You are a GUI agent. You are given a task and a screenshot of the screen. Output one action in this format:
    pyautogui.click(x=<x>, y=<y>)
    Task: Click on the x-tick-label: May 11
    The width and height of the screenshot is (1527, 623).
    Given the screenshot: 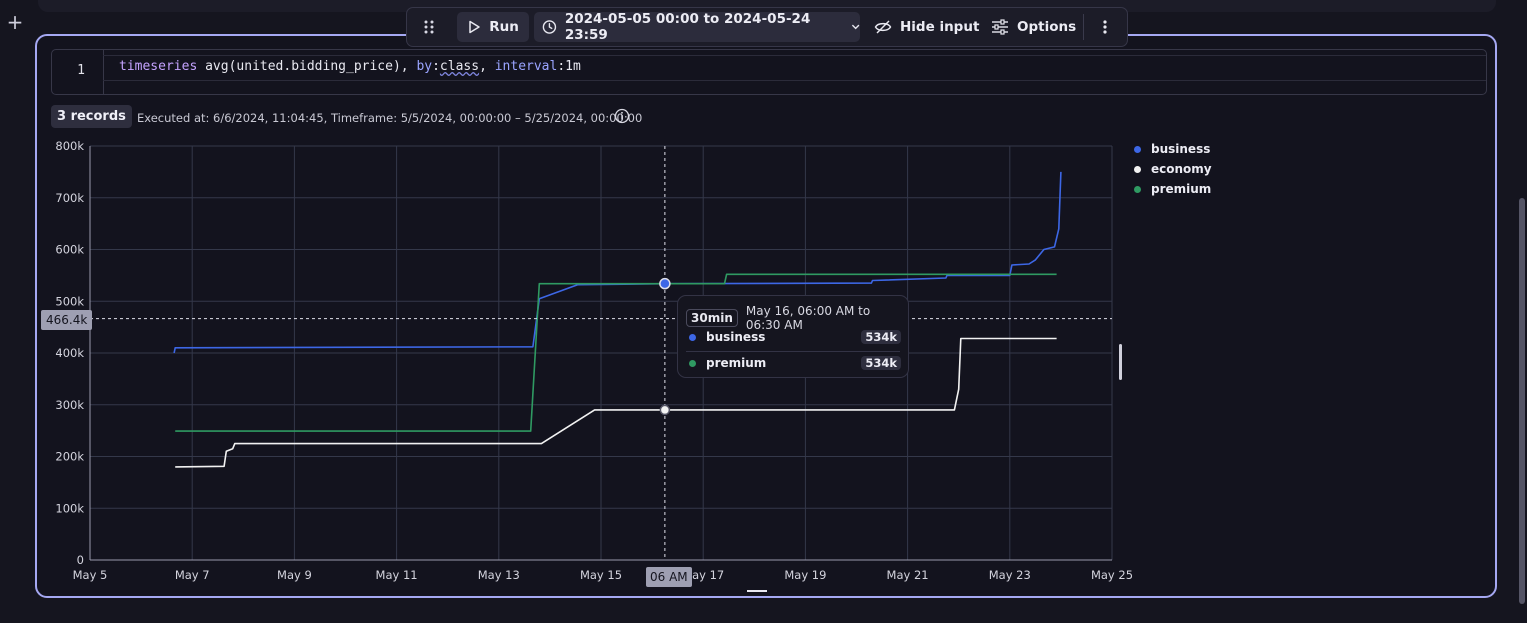 What is the action you would take?
    pyautogui.click(x=397, y=575)
    